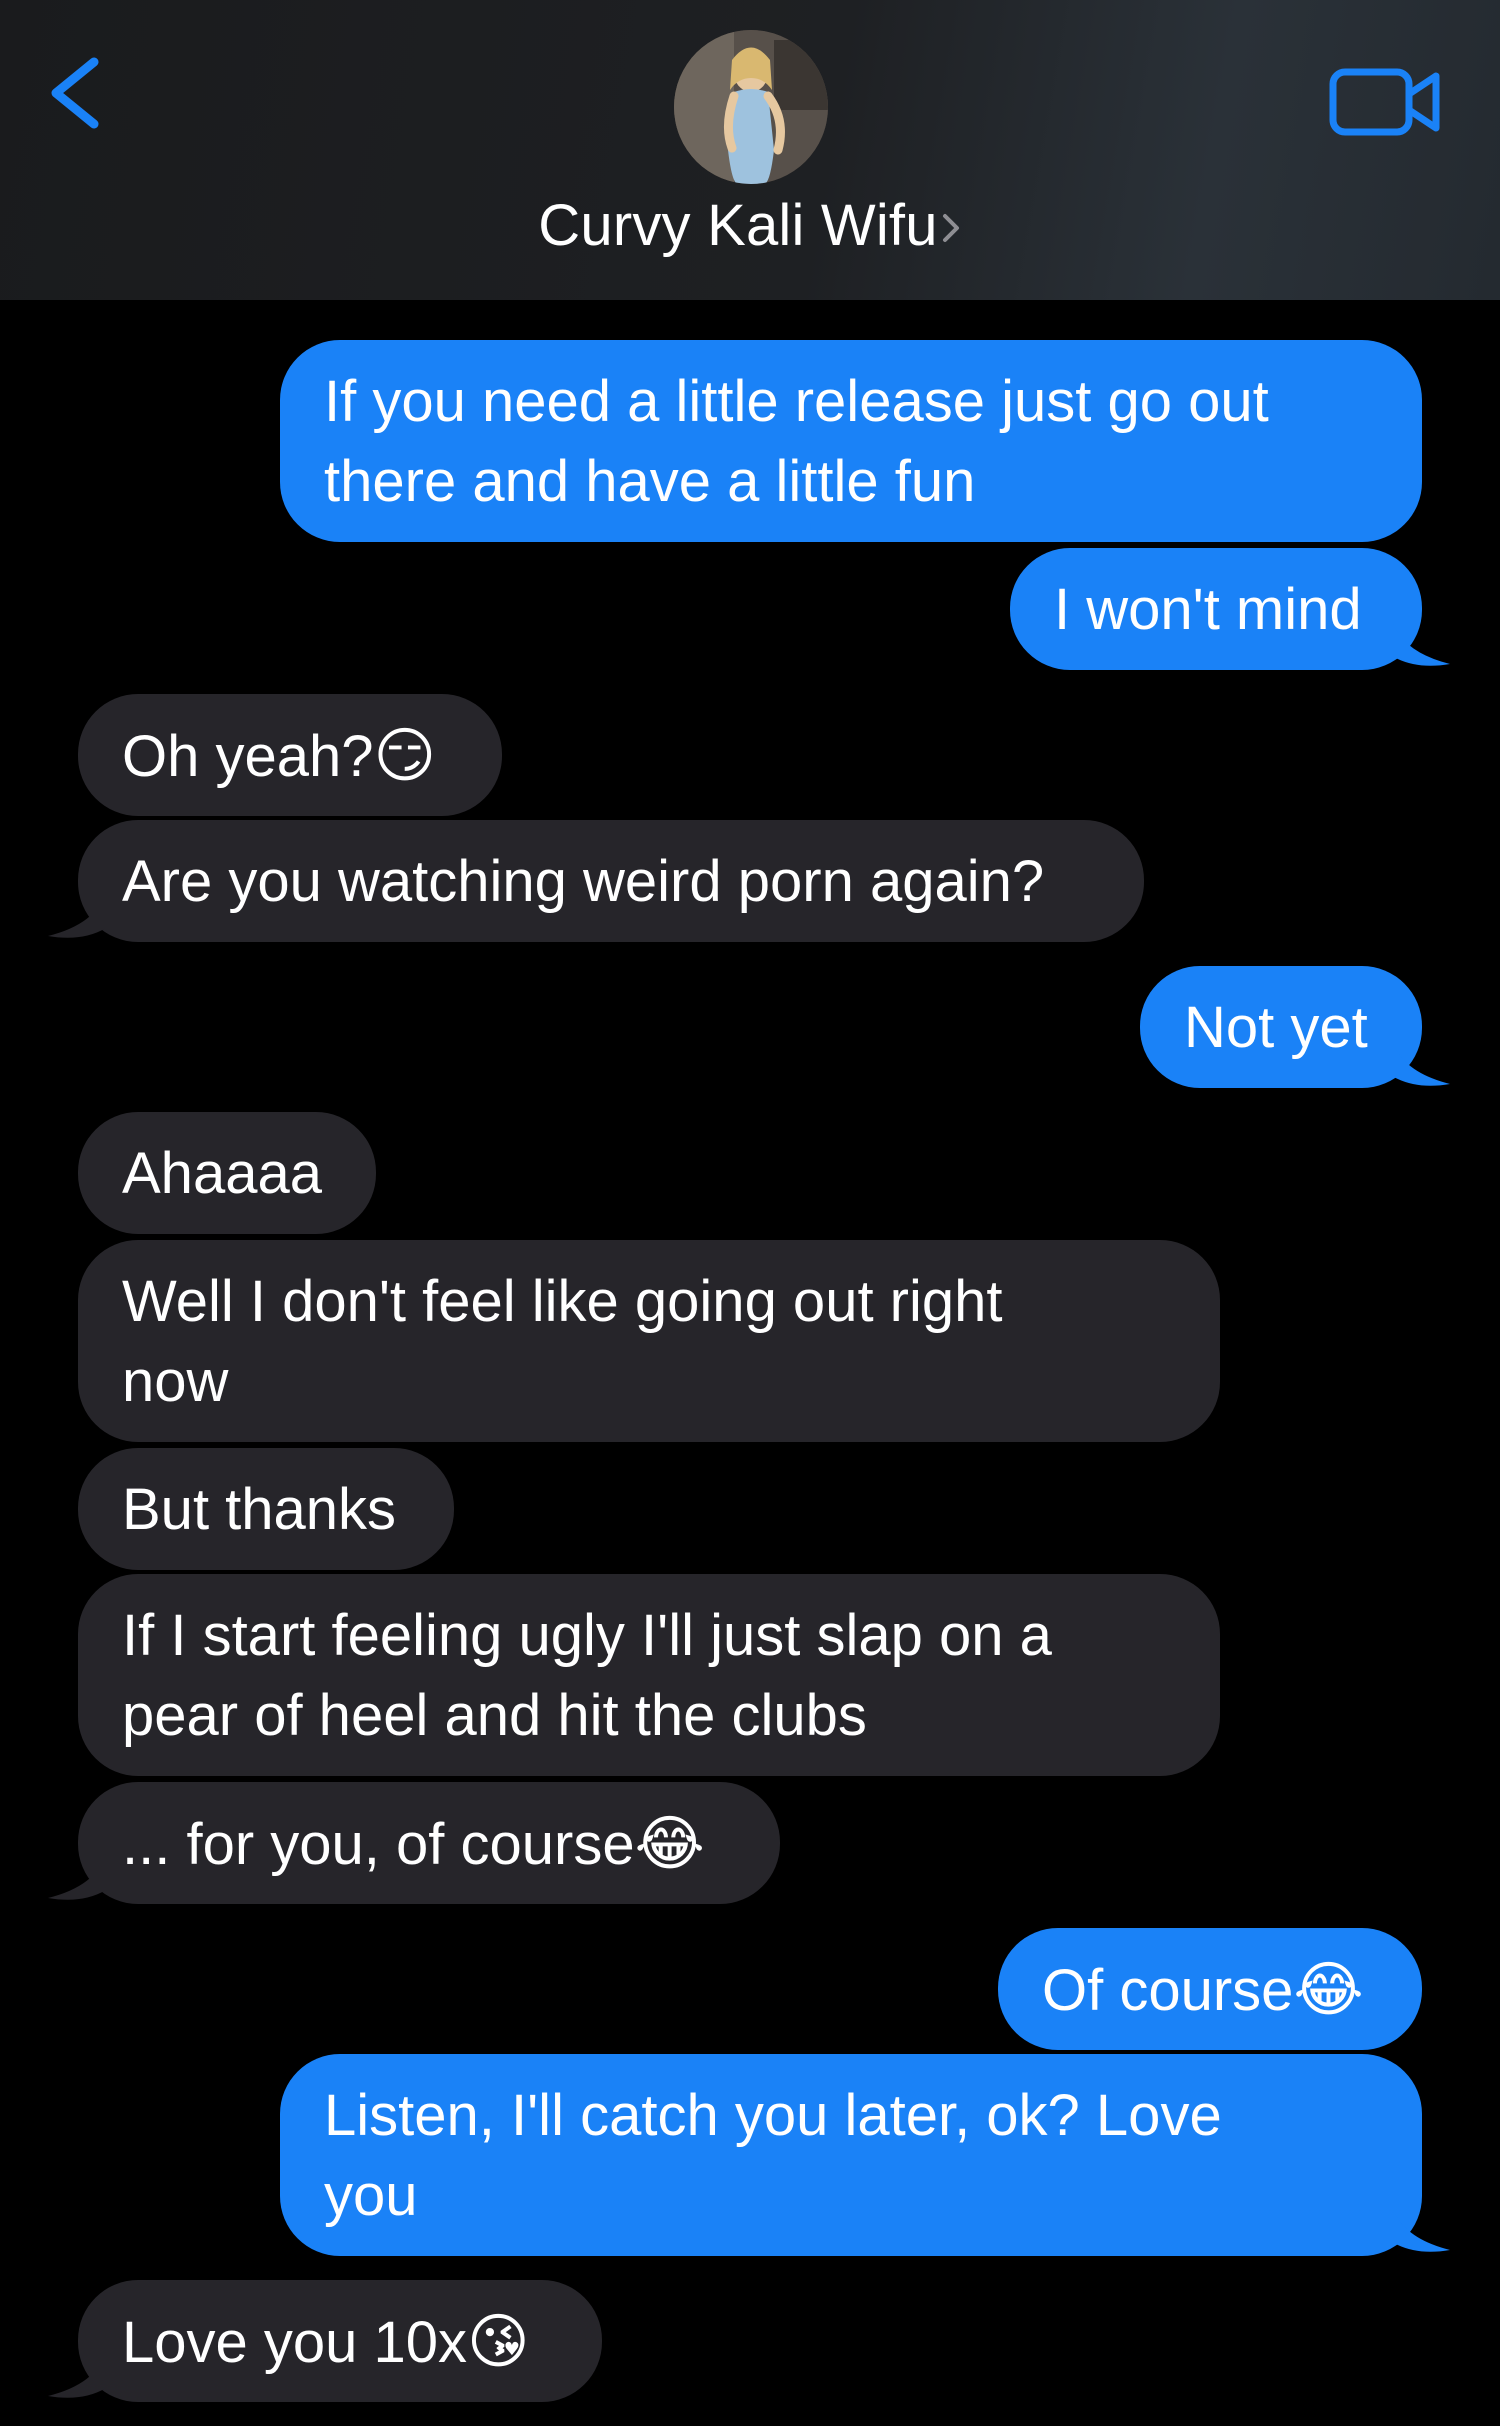 Image resolution: width=1500 pixels, height=2426 pixels. I want to click on message-text-line: pear of heel and hit the clubs, so click(494, 1715).